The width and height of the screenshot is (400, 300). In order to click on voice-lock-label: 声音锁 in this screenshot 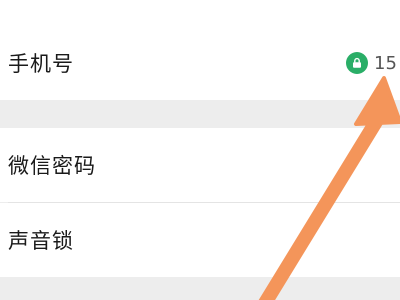, I will do `click(41, 241)`.